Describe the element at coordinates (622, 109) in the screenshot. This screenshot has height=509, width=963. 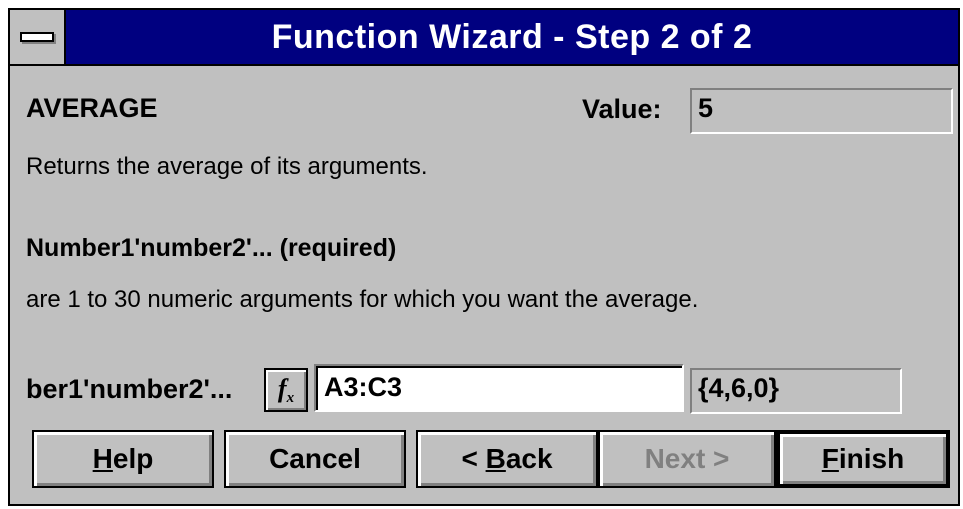
I see `value-label: Value:` at that location.